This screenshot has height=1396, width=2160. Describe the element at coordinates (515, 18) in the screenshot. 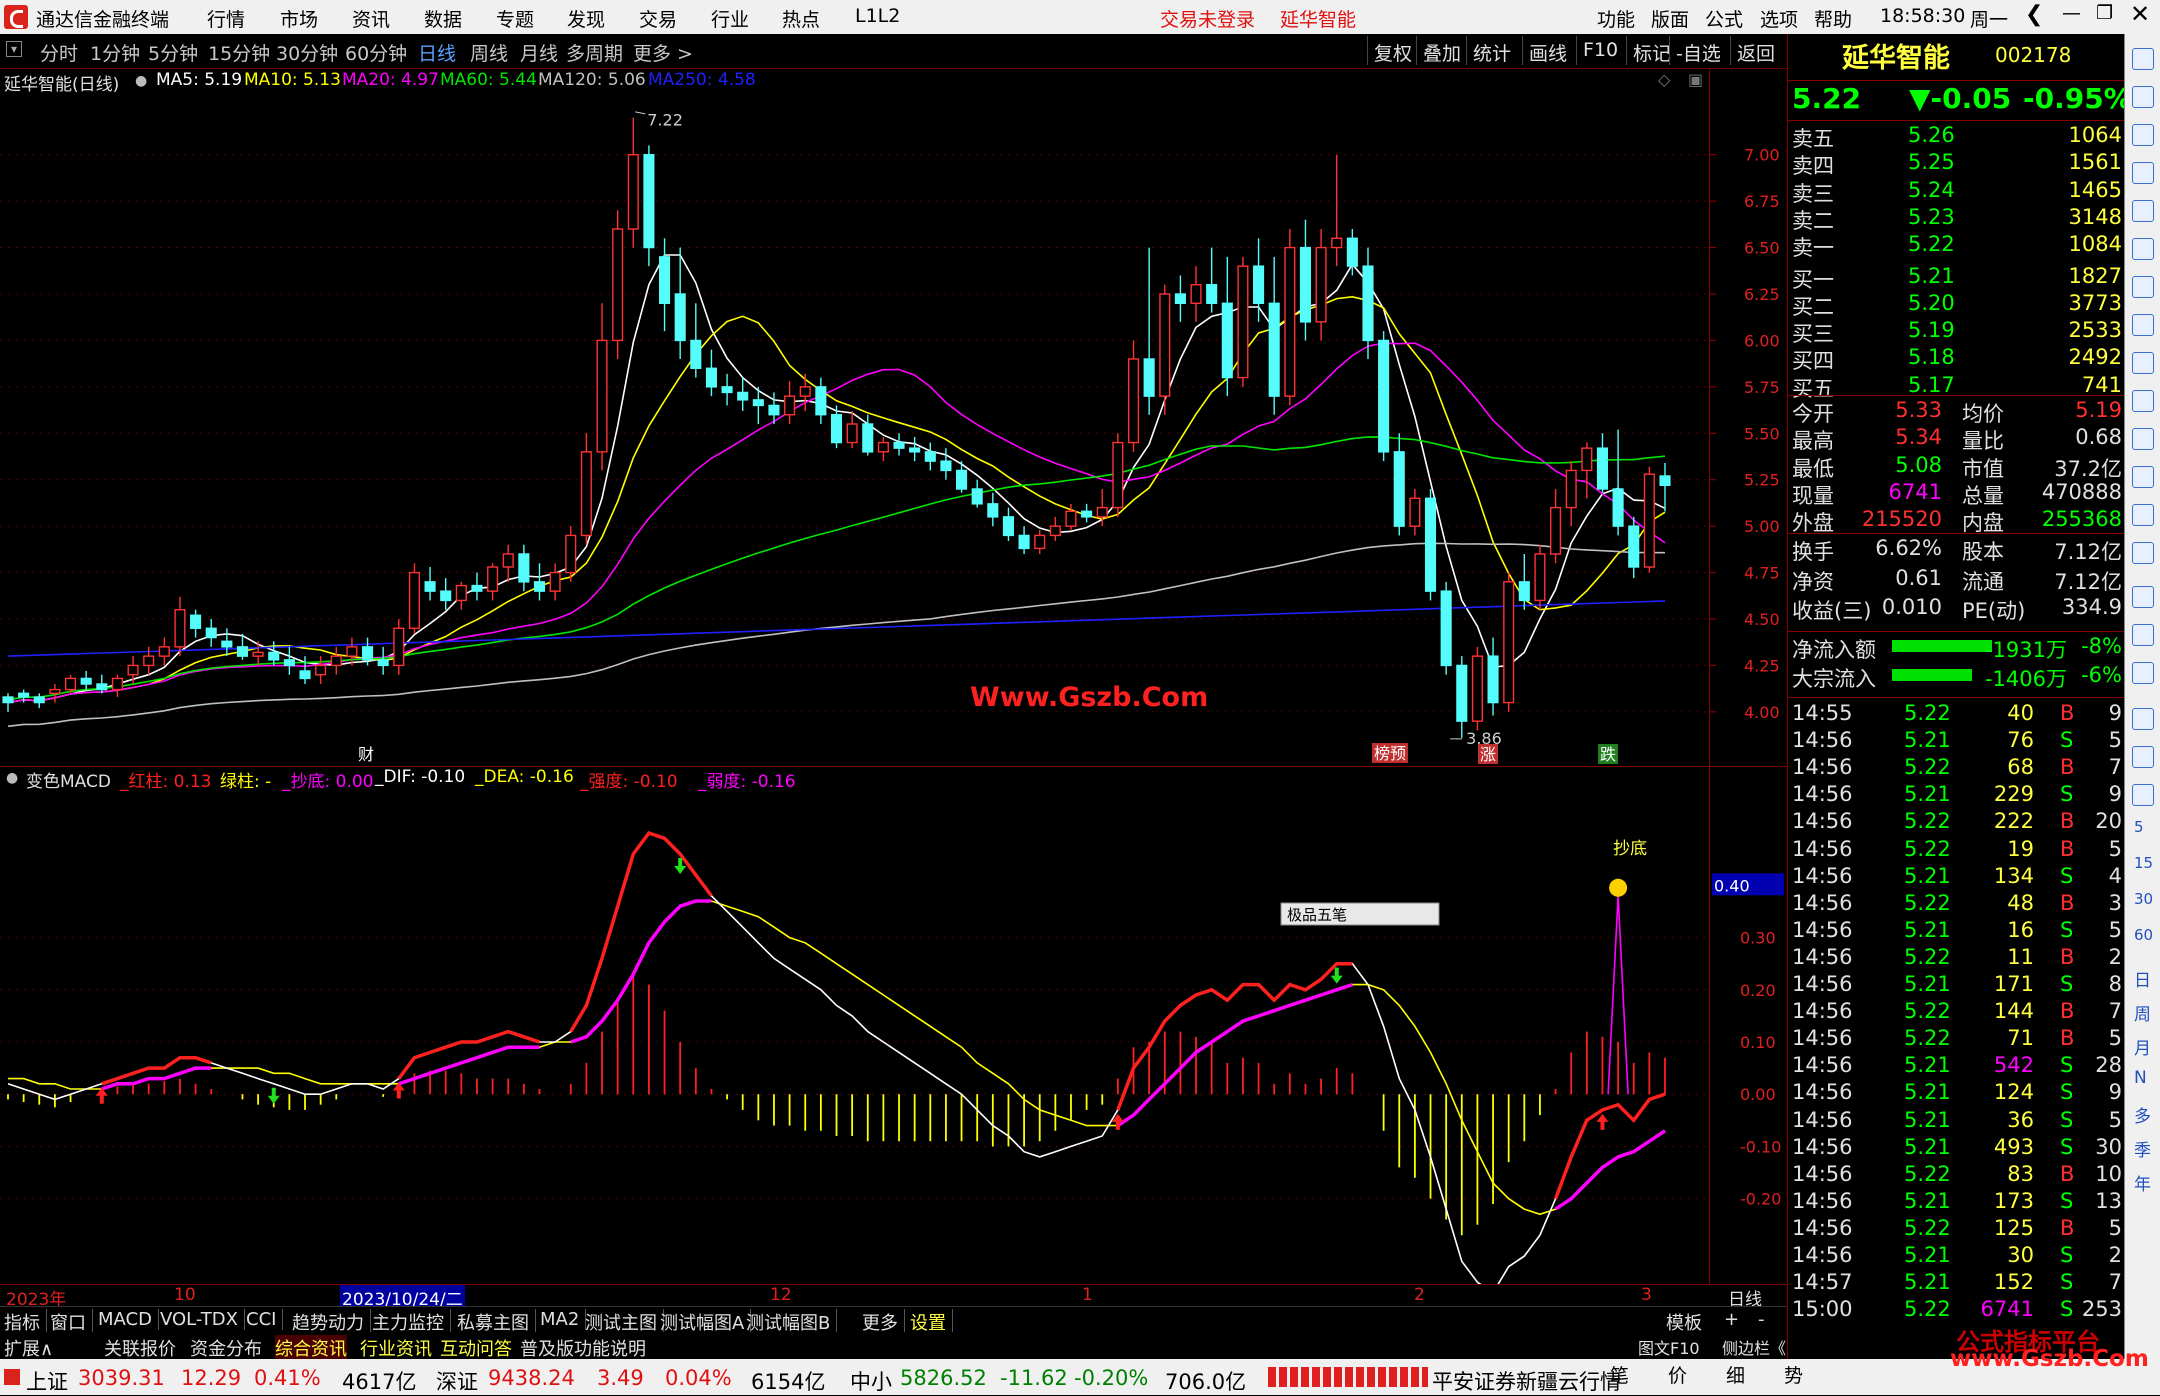

I see `menu-zhuanti: 专题` at that location.